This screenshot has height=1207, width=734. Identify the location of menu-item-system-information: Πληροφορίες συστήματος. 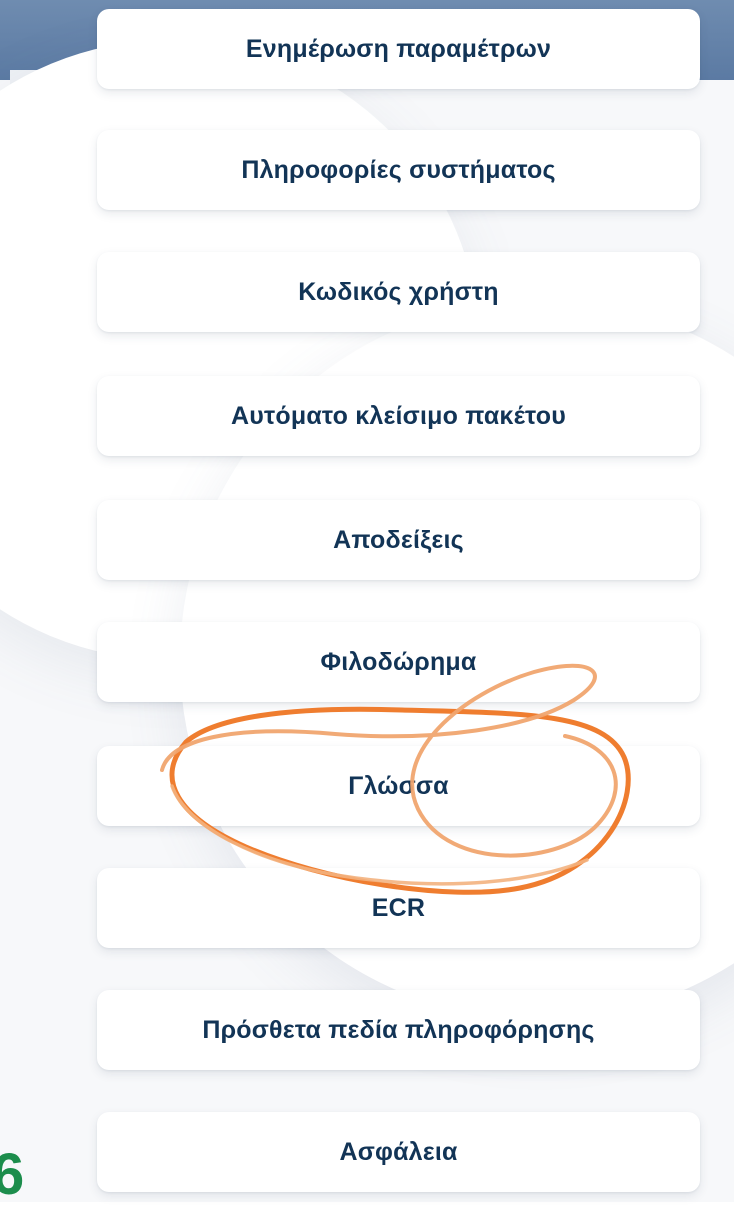
(398, 170).